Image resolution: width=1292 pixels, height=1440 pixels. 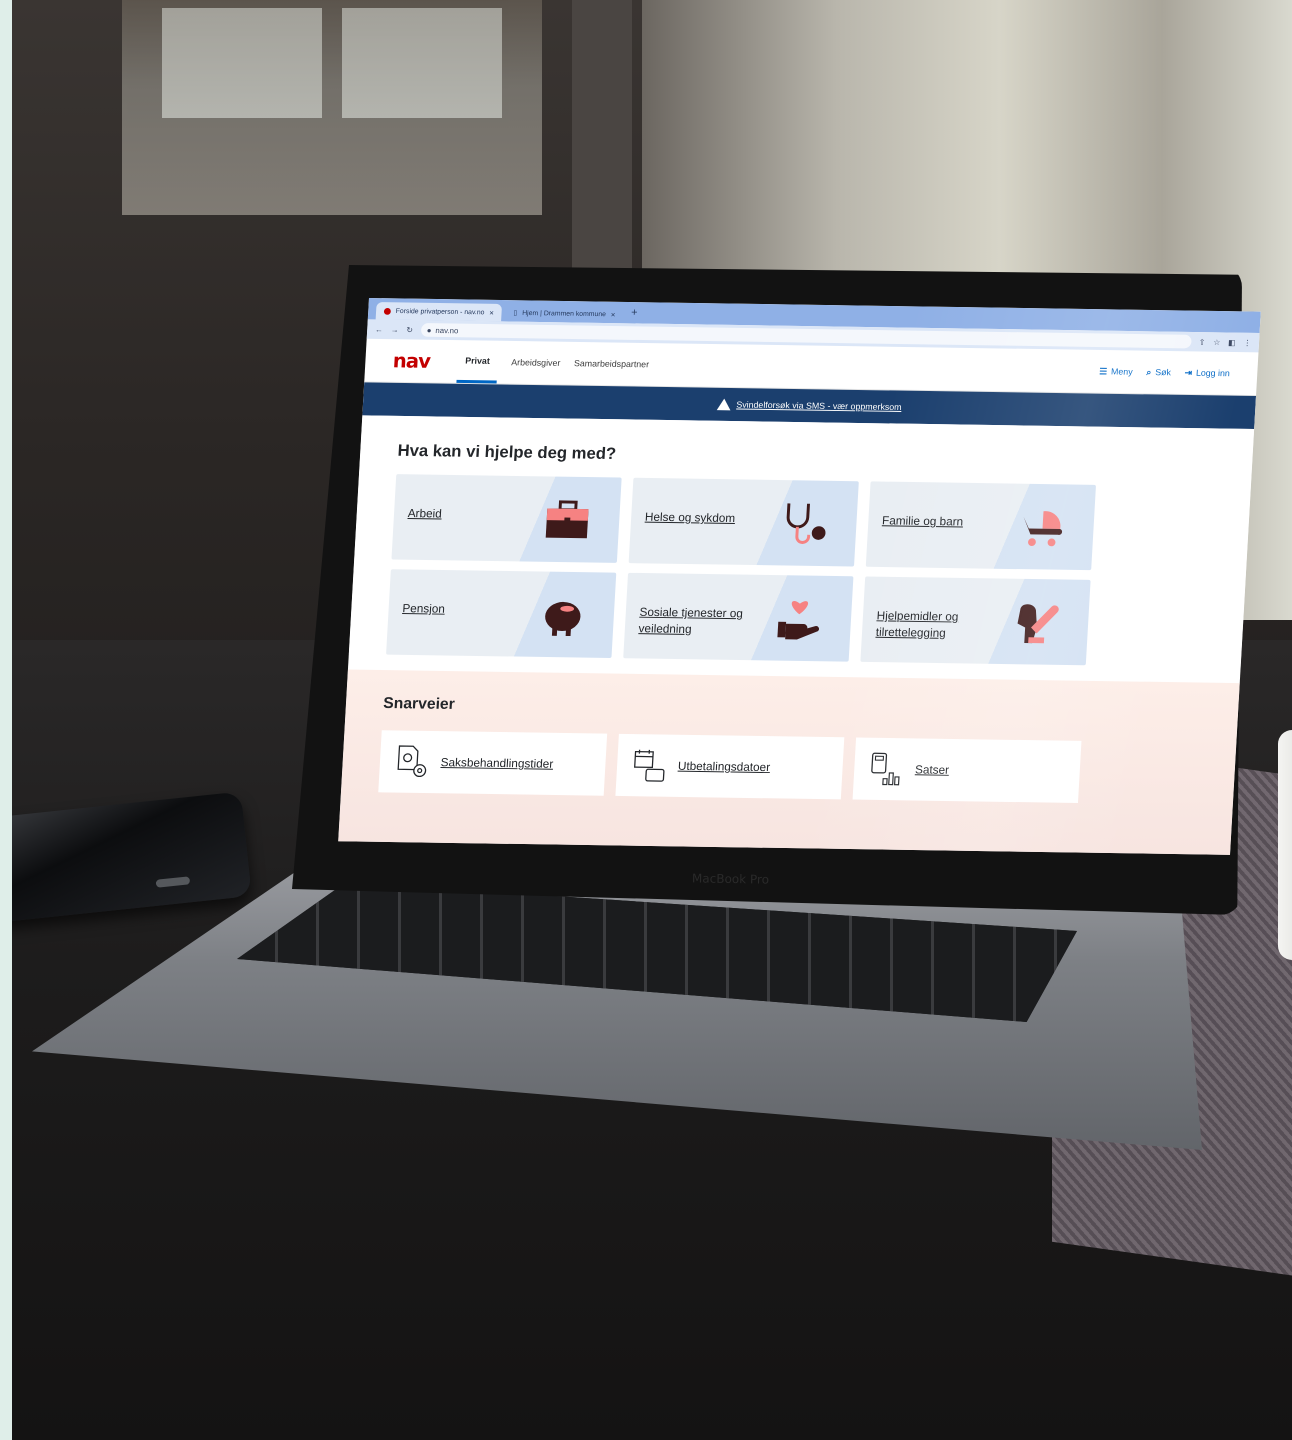 I want to click on stethoscope-icon, so click(x=806, y=523).